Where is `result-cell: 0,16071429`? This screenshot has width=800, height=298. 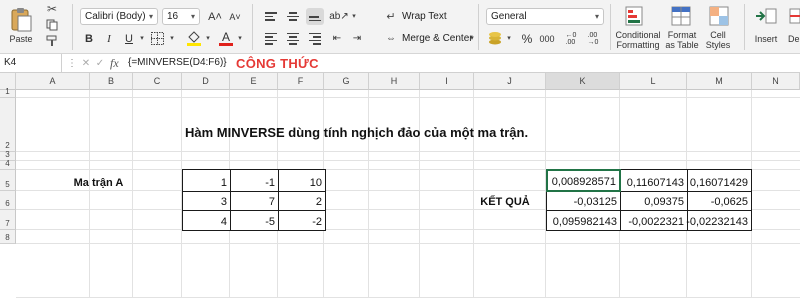
result-cell: 0,16071429 is located at coordinates (719, 180).